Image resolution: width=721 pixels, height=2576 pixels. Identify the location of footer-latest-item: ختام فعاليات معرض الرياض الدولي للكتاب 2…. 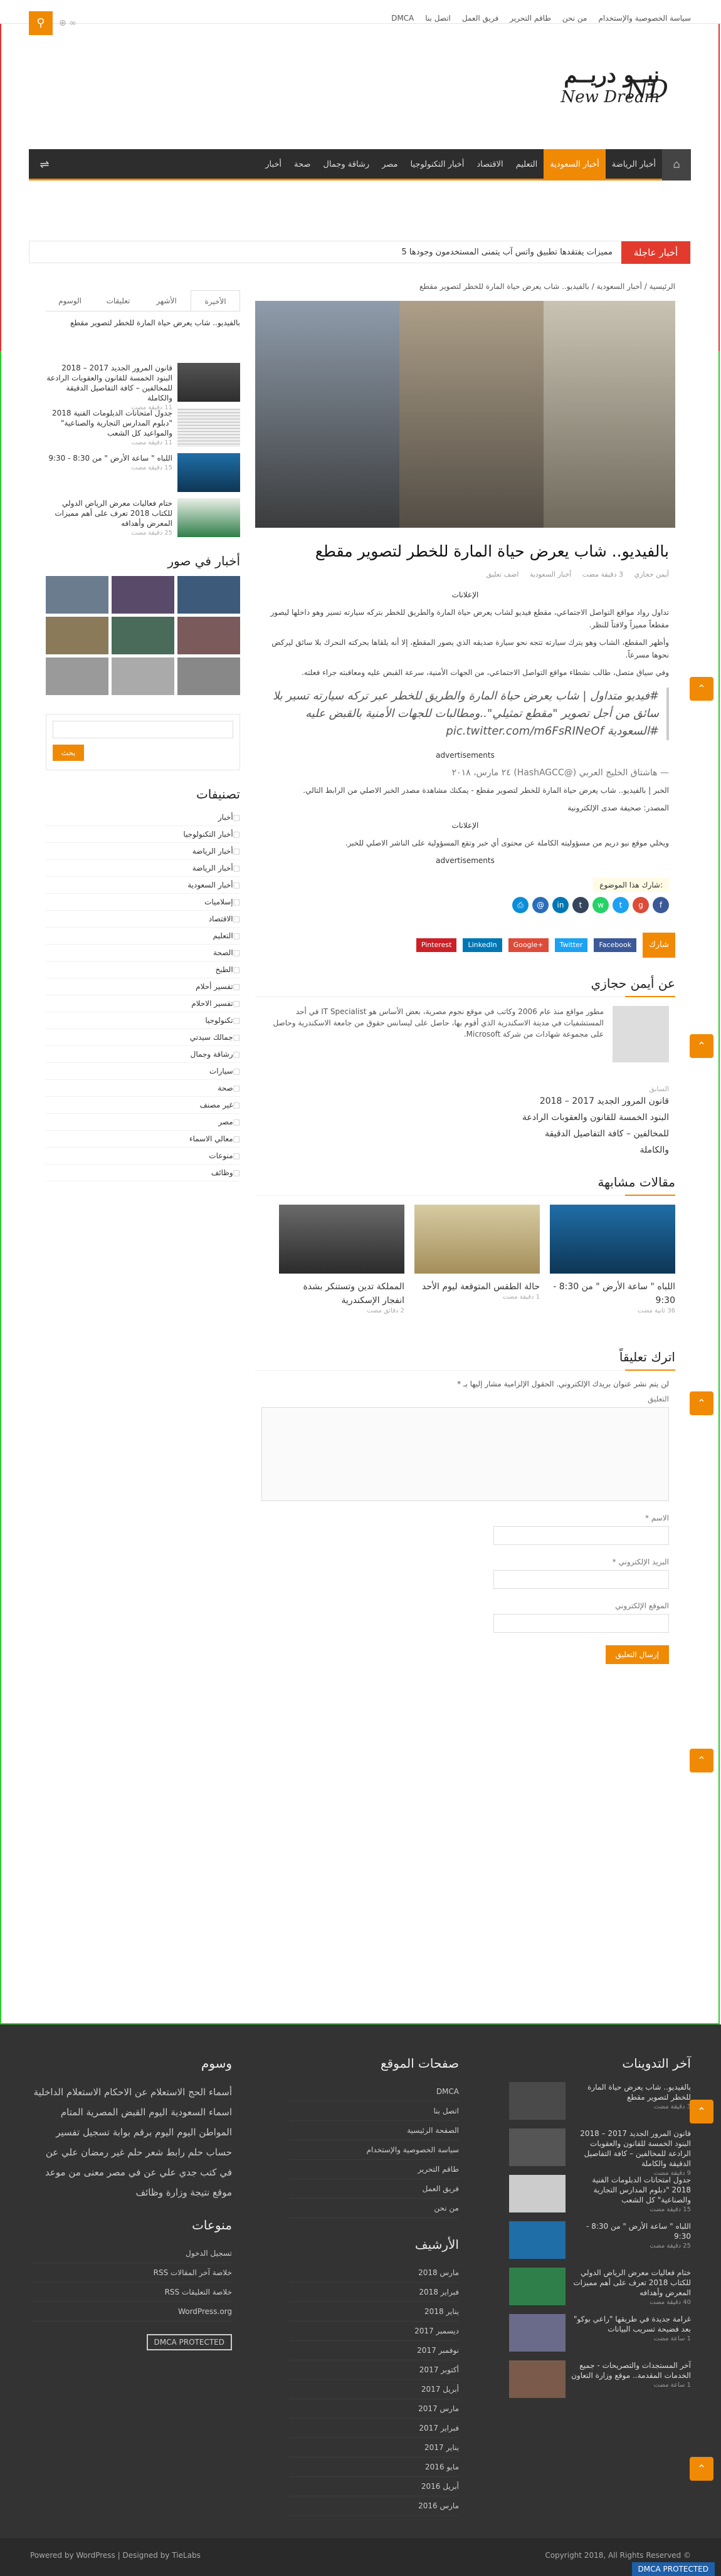
(600, 2287).